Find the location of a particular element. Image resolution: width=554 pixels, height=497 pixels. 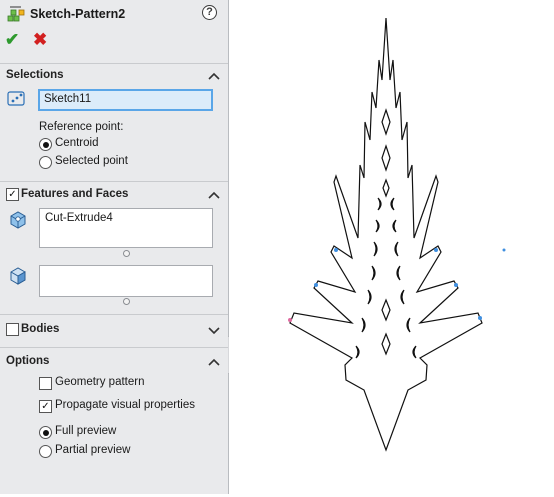

geometry-pattern-label: Geometry pattern is located at coordinates (100, 382).